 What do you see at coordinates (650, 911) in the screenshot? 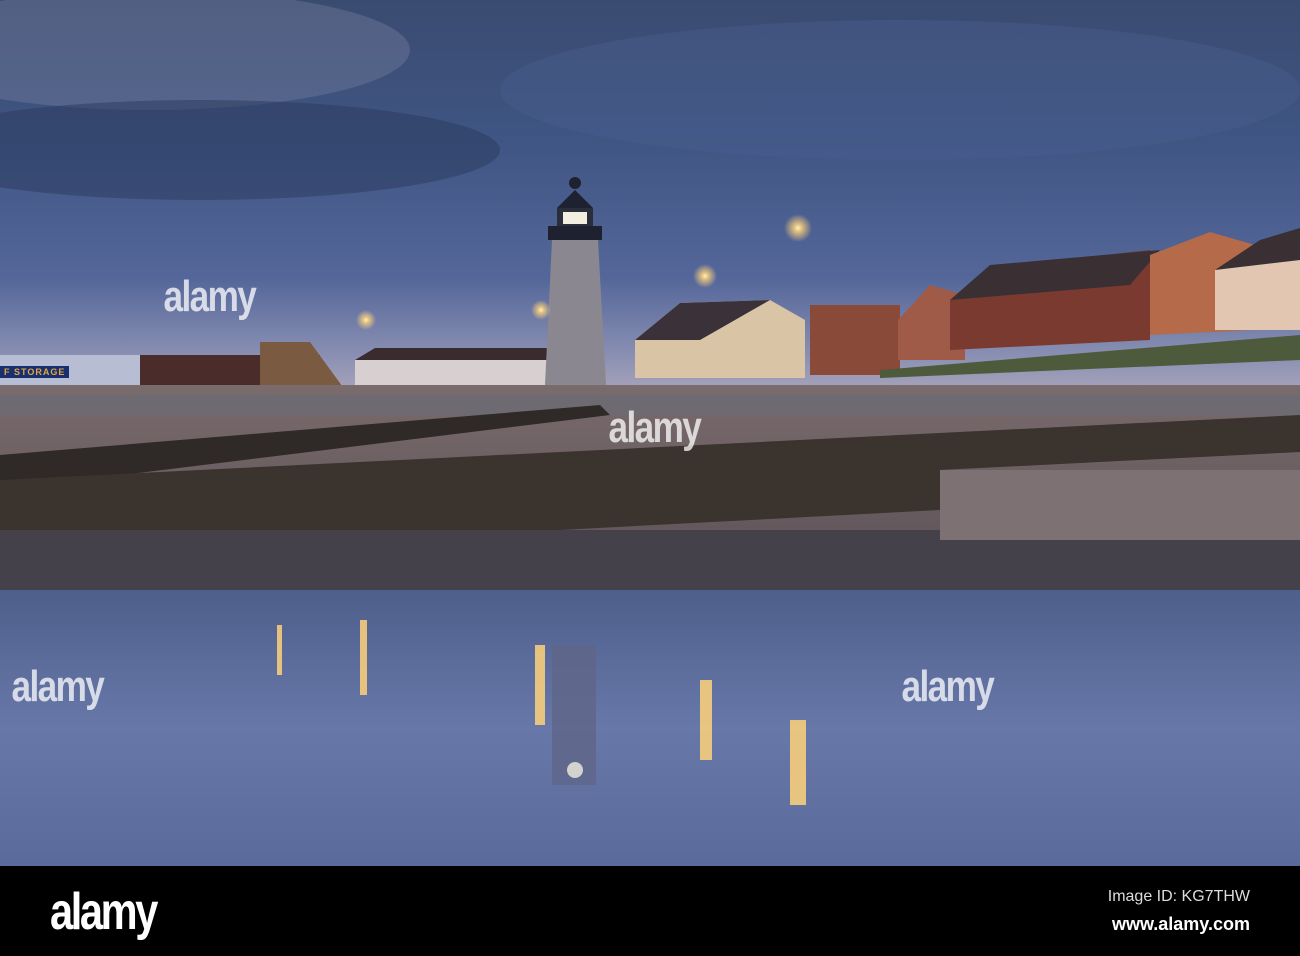
I see `footer-bar: alamy Image ID: KG7THW www.alamy.com` at bounding box center [650, 911].